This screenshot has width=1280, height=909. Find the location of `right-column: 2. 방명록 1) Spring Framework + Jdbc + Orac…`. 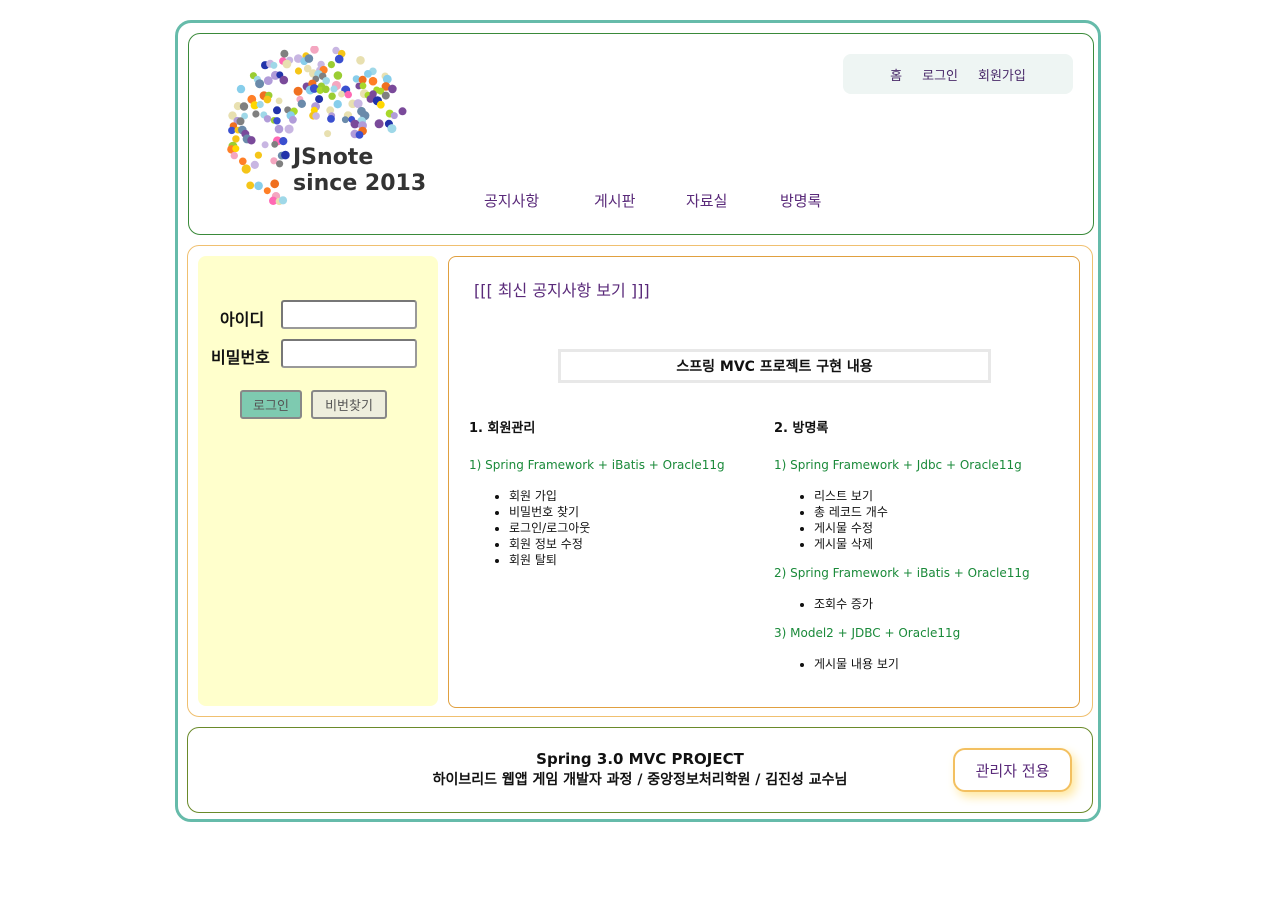

right-column: 2. 방명록 1) Spring Framework + Jdbc + Orac… is located at coordinates (919, 551).